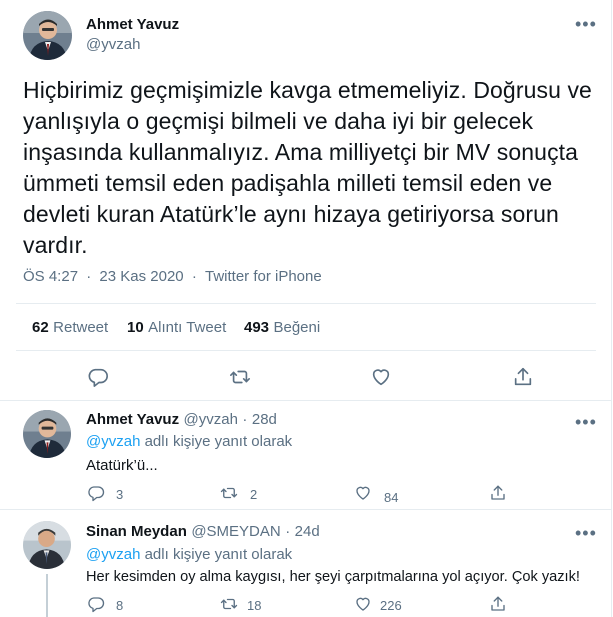 The image size is (613, 617). I want to click on reply-count: 8, so click(120, 605).